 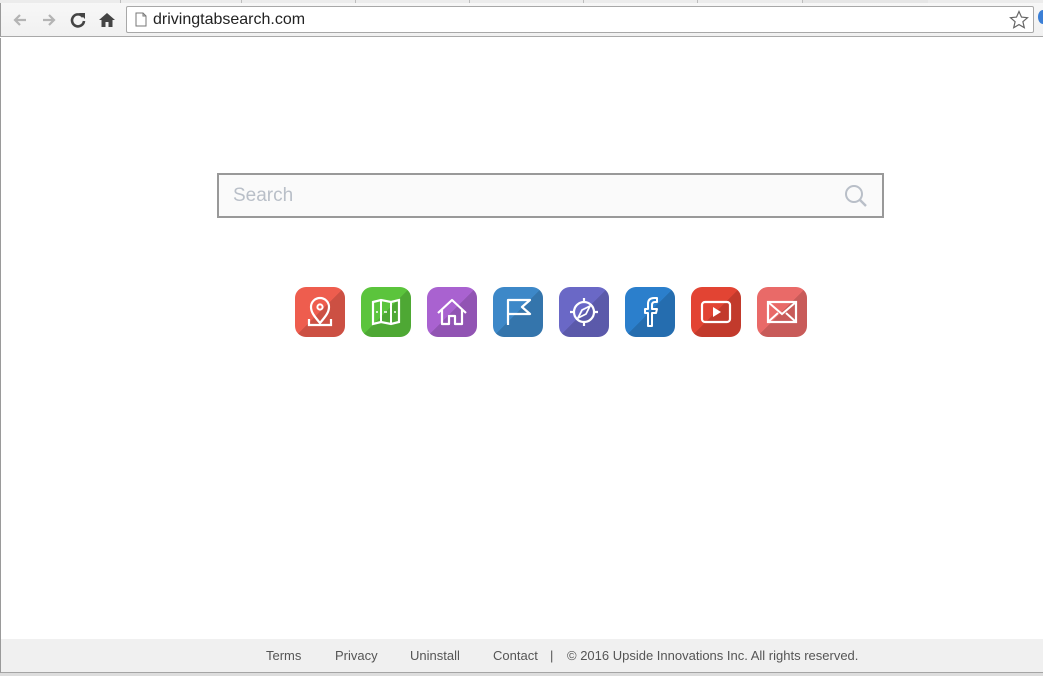 I want to click on home-button, so click(x=107, y=20).